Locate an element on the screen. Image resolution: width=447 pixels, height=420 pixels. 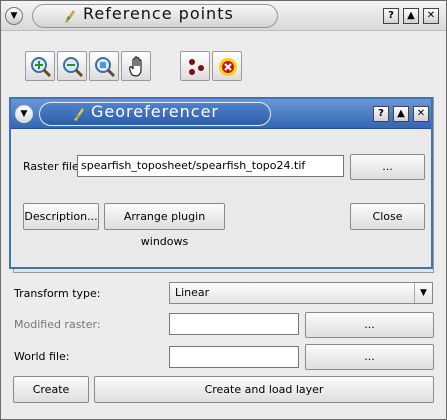
zoom-in-button is located at coordinates (40, 66).